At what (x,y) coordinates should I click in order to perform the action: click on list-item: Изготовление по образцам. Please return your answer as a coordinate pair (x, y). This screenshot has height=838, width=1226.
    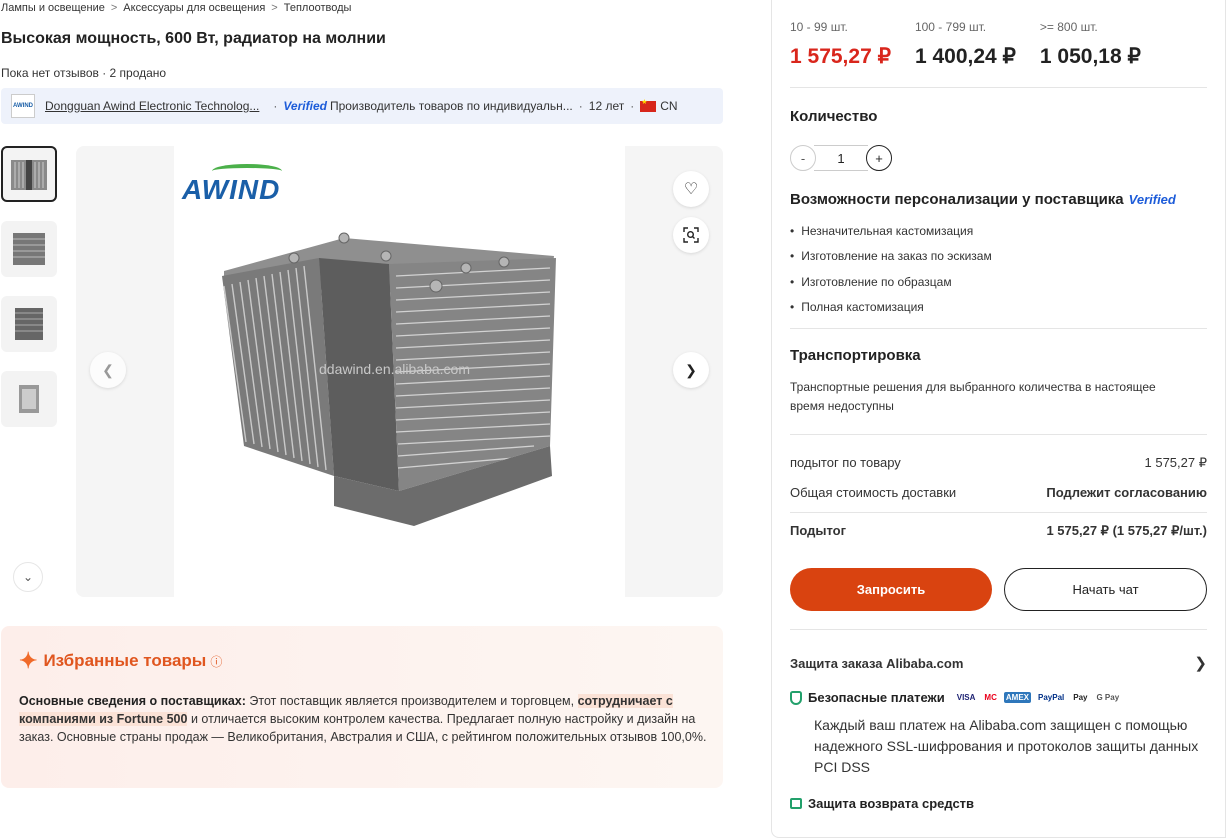
    Looking at the image, I should click on (998, 282).